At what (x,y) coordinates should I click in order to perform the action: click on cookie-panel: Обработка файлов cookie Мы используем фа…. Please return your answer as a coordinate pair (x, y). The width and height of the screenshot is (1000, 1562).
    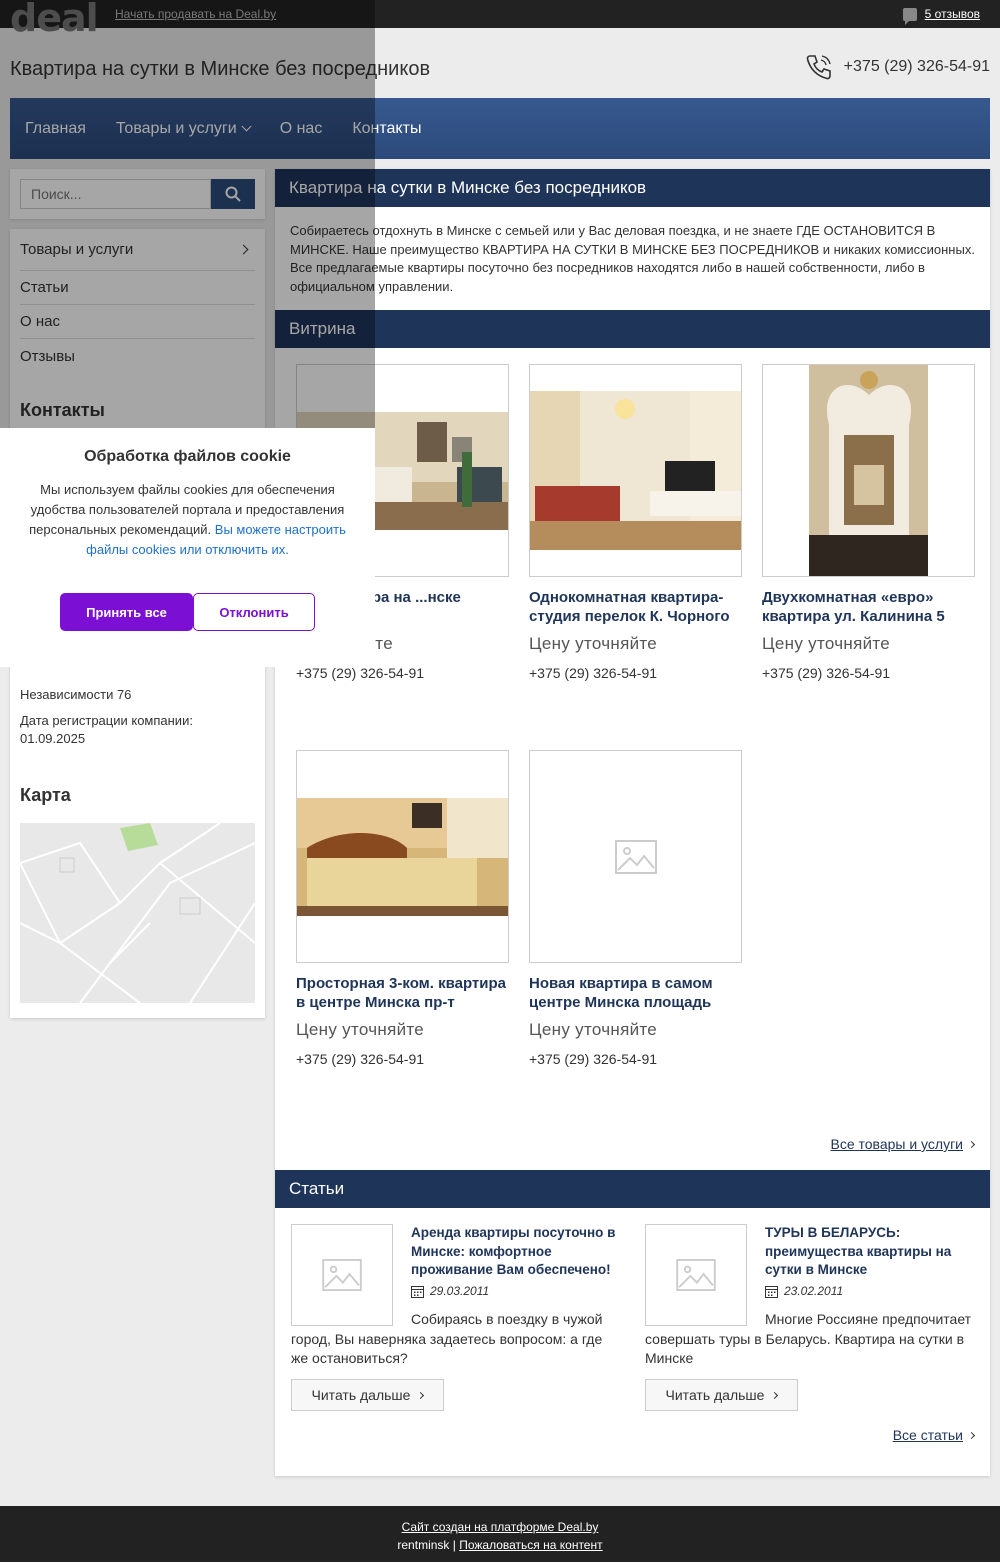
    Looking at the image, I should click on (187, 547).